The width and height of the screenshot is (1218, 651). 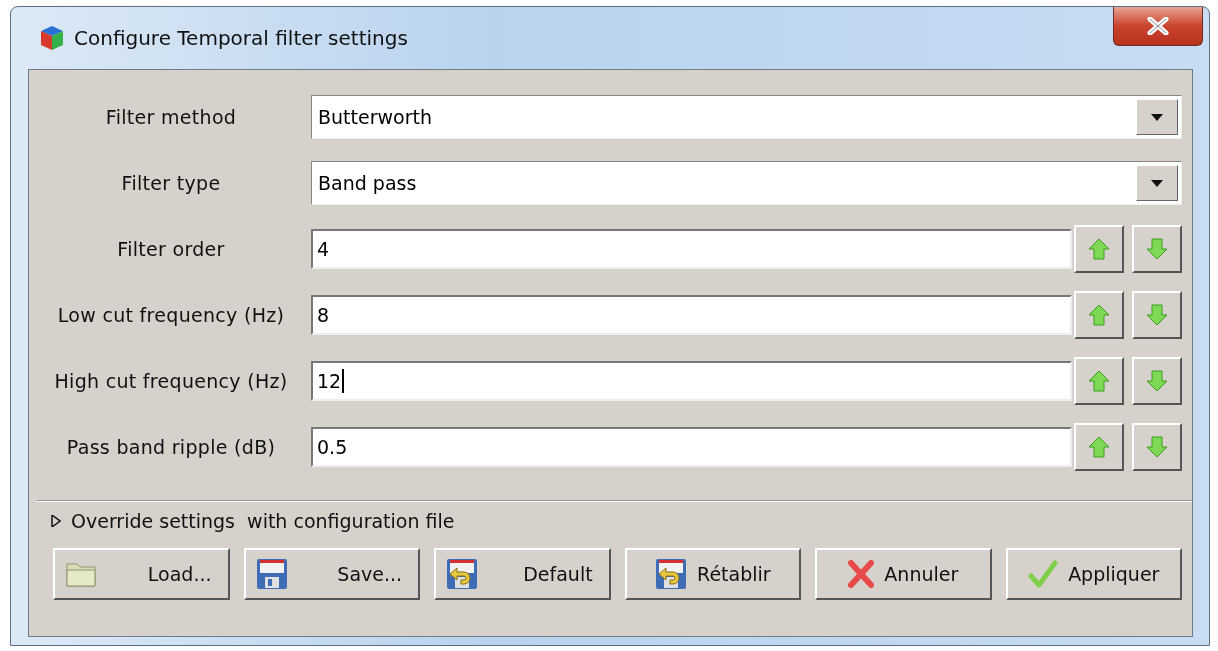 I want to click on cube-icon, so click(x=52, y=38).